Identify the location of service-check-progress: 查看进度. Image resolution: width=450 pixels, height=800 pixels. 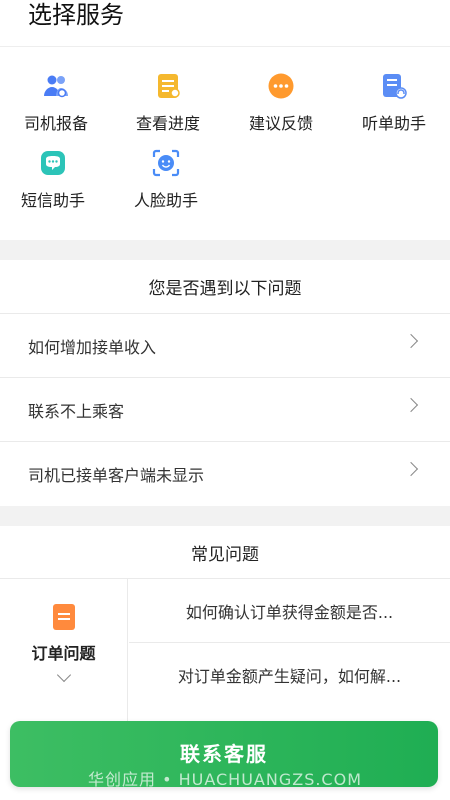
(168, 103).